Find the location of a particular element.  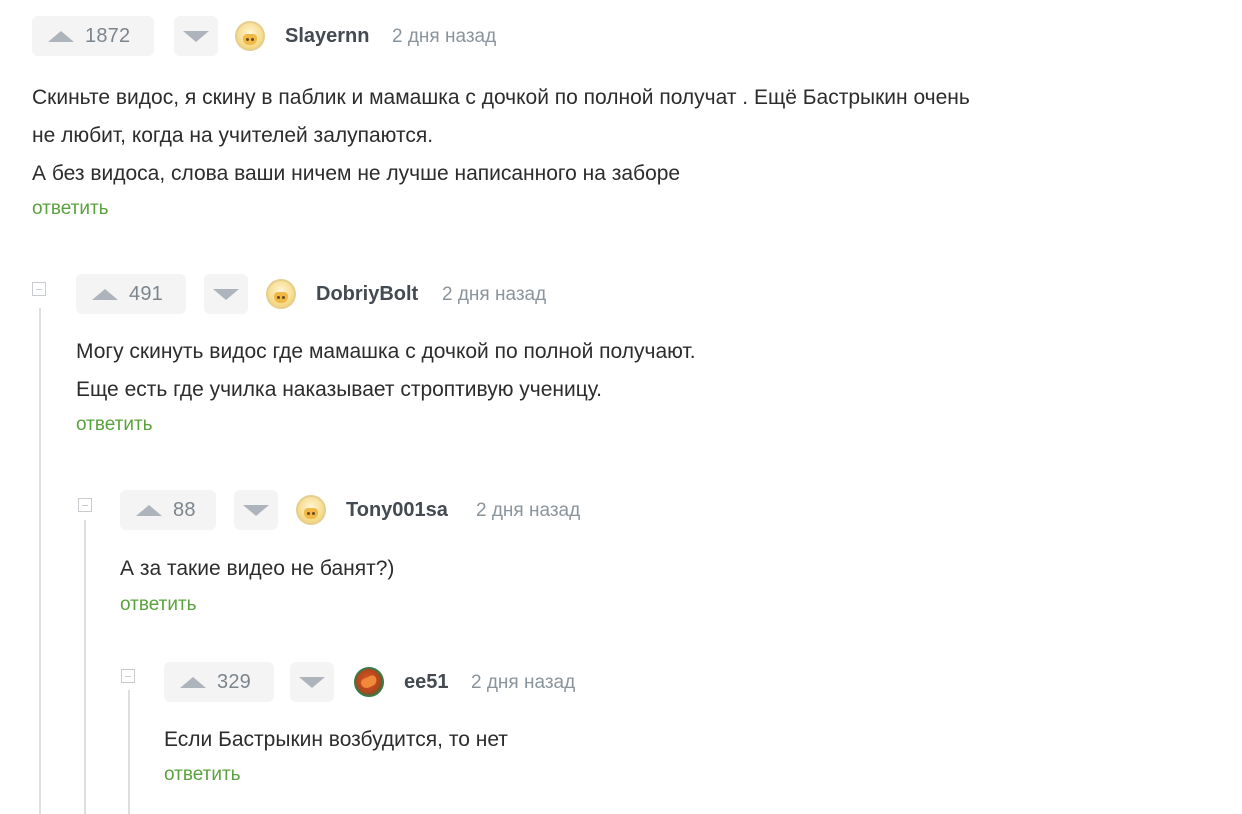

custom-avatar-icon is located at coordinates (369, 682).